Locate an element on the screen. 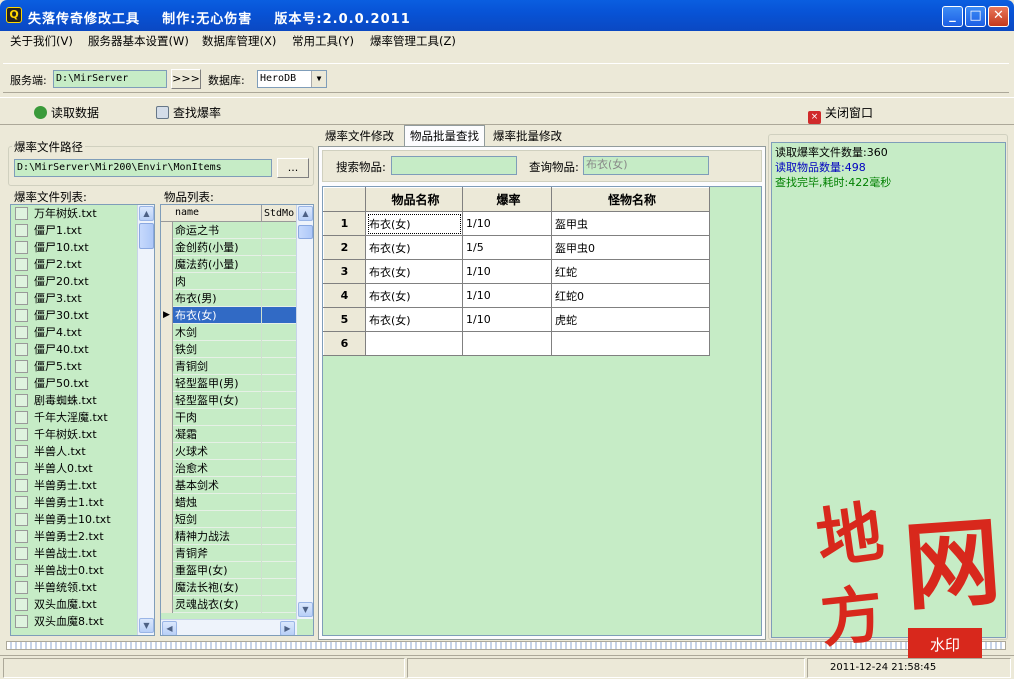 This screenshot has height=679, width=1014. scroll-thumb is located at coordinates (305, 232).